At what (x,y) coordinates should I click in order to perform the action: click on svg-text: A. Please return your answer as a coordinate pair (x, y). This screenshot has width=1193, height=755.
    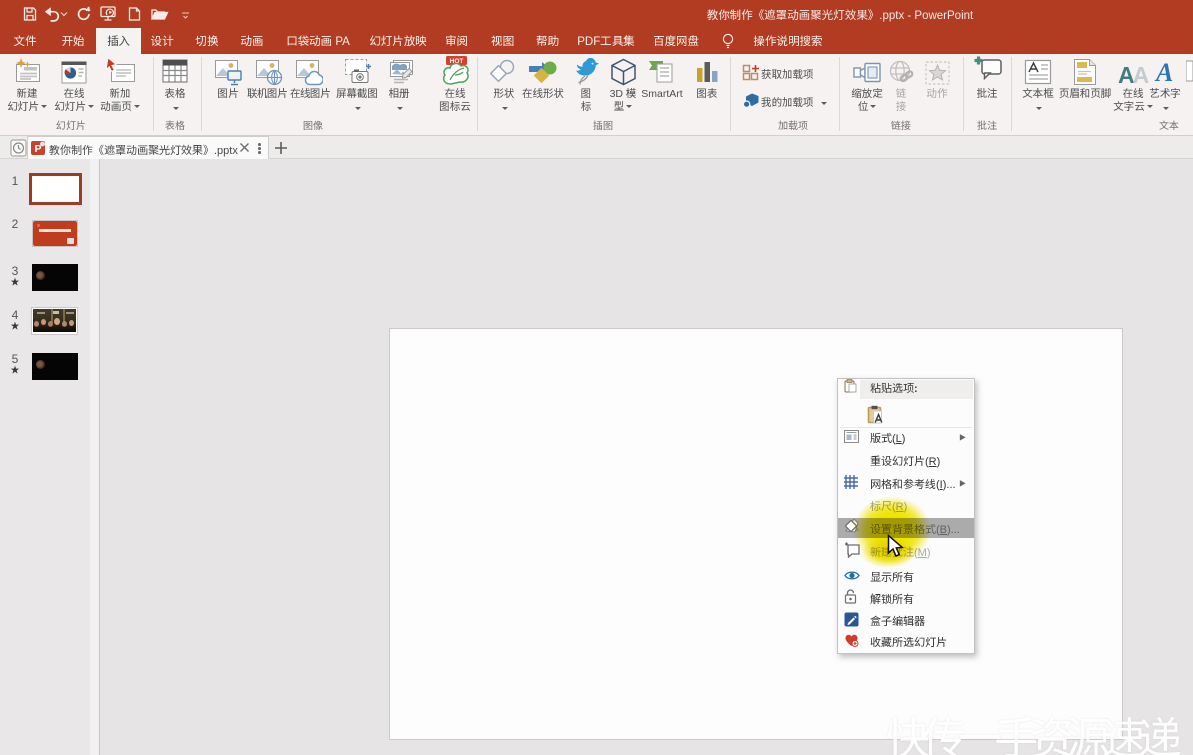
    Looking at the image, I should click on (1163, 72).